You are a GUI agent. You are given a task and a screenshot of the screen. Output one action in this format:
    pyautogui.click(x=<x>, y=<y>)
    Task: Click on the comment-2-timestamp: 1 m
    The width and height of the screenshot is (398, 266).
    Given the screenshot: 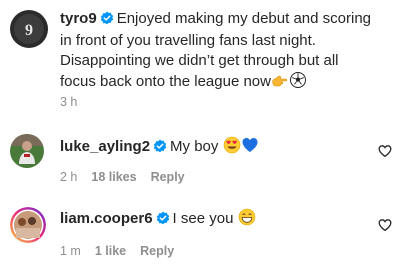 What is the action you would take?
    pyautogui.click(x=70, y=251)
    